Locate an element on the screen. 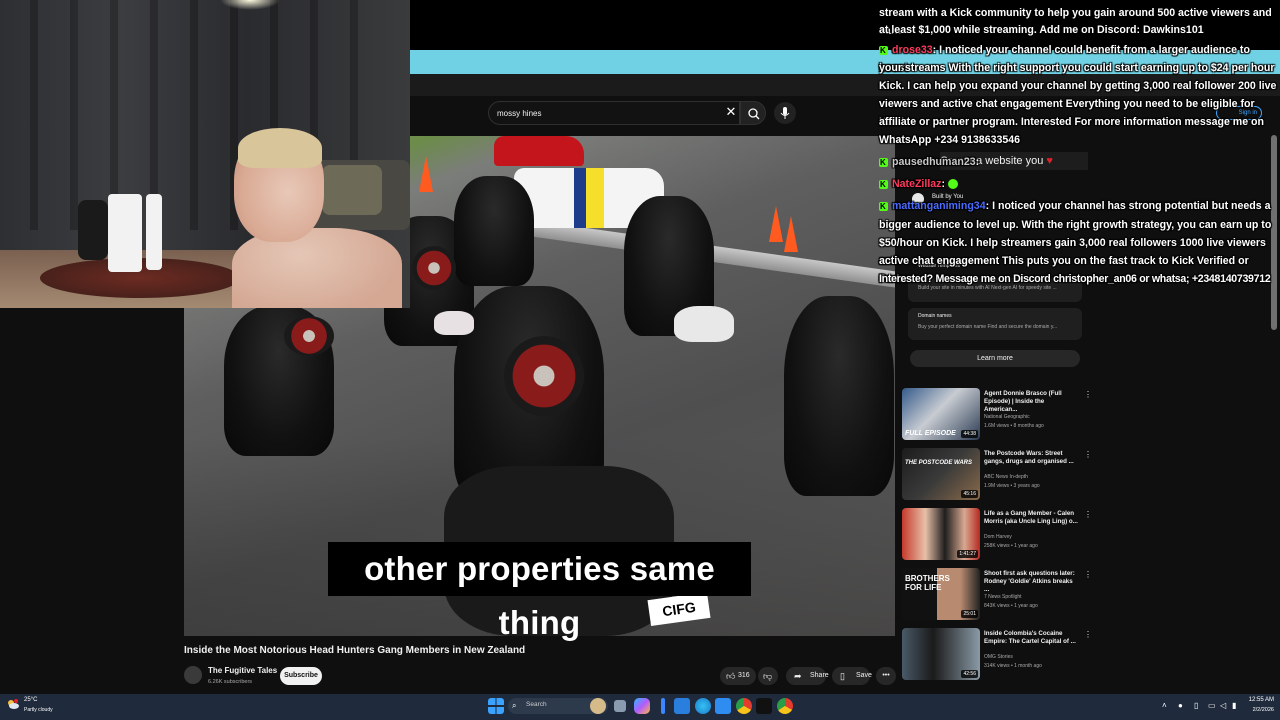 This screenshot has height=720, width=1280. channel-avatar is located at coordinates (193, 675).